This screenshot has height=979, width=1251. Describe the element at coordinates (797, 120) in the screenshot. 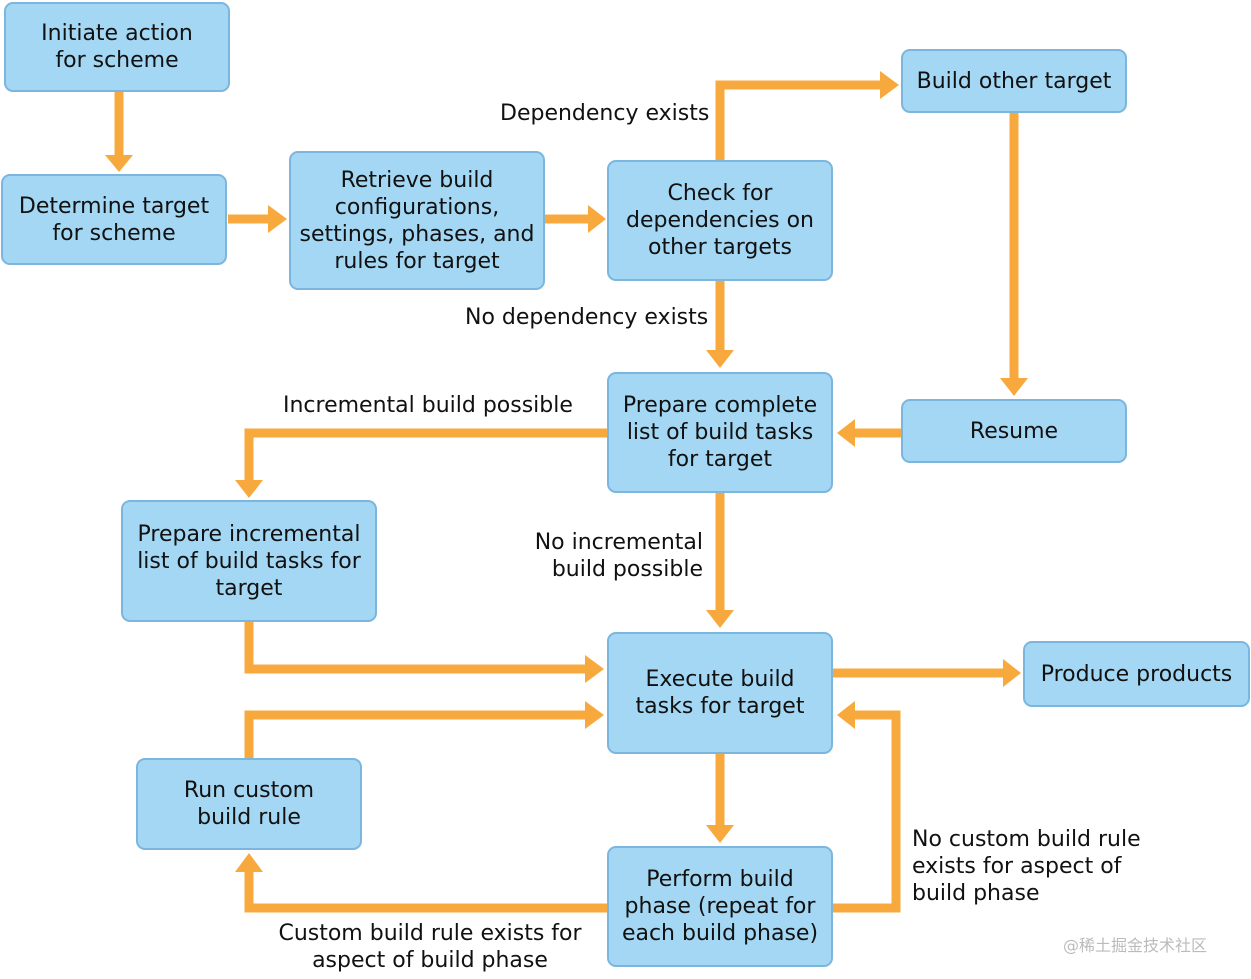

I see `arrow-check-to-build-other` at that location.